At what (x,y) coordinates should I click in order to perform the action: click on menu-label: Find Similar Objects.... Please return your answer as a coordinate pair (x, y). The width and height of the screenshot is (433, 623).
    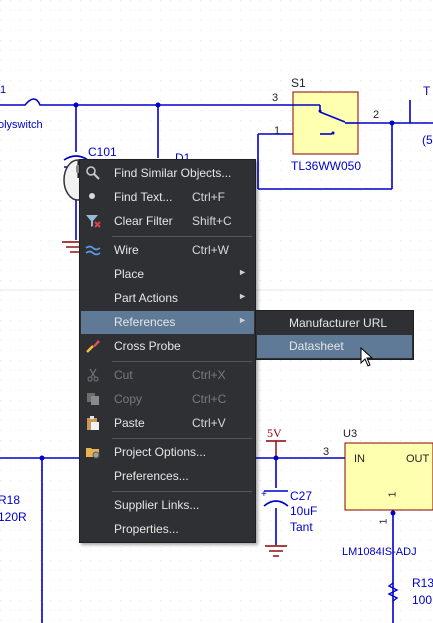
    Looking at the image, I should click on (173, 173).